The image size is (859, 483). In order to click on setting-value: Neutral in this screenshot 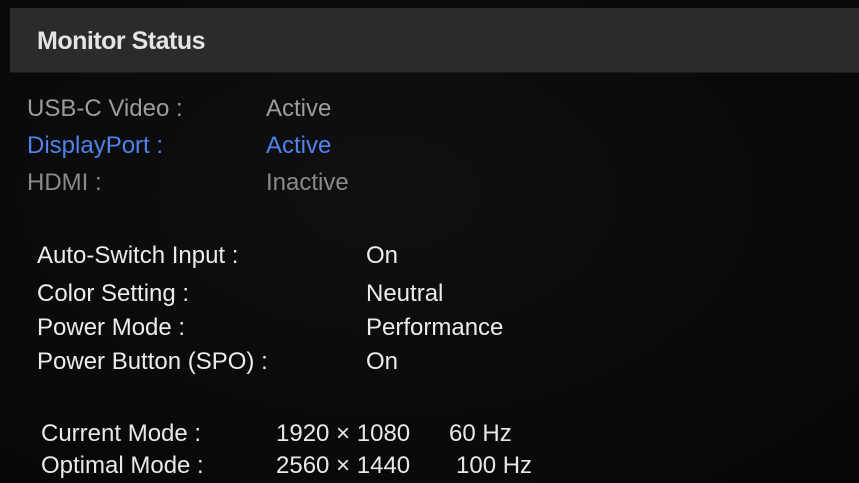, I will do `click(405, 293)`.